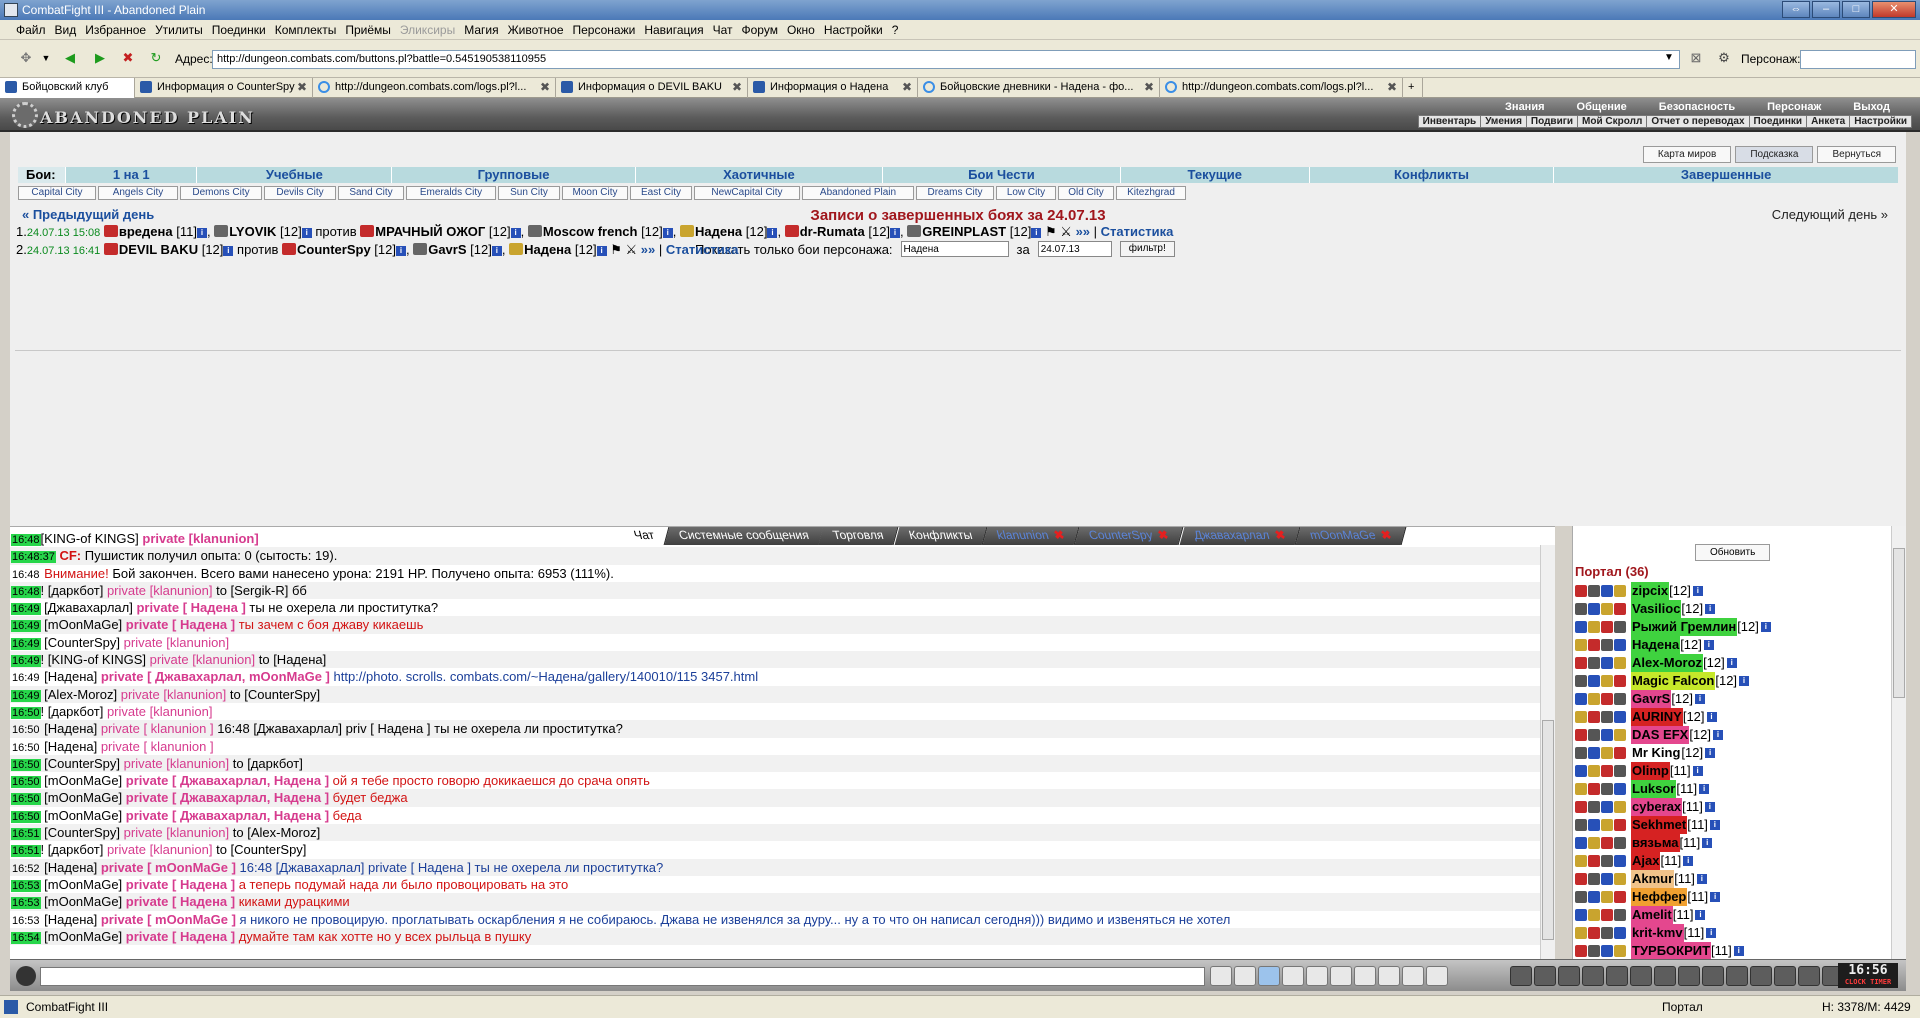  I want to click on menu-item: ?, so click(895, 30).